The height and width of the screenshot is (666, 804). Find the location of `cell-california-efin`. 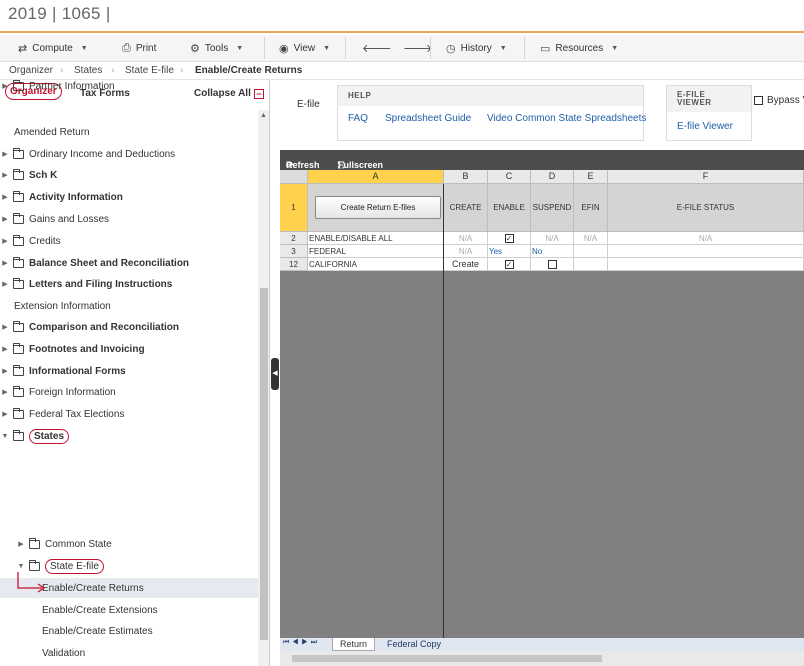

cell-california-efin is located at coordinates (591, 264).